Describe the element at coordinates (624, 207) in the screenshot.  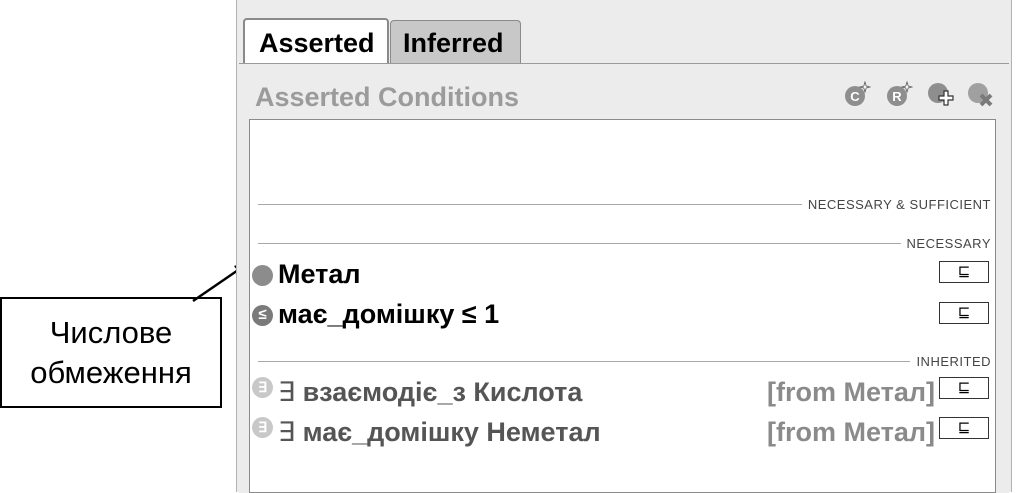
I see `section-necessary-sufficient: NECESSARY & SUFFICIENT` at that location.